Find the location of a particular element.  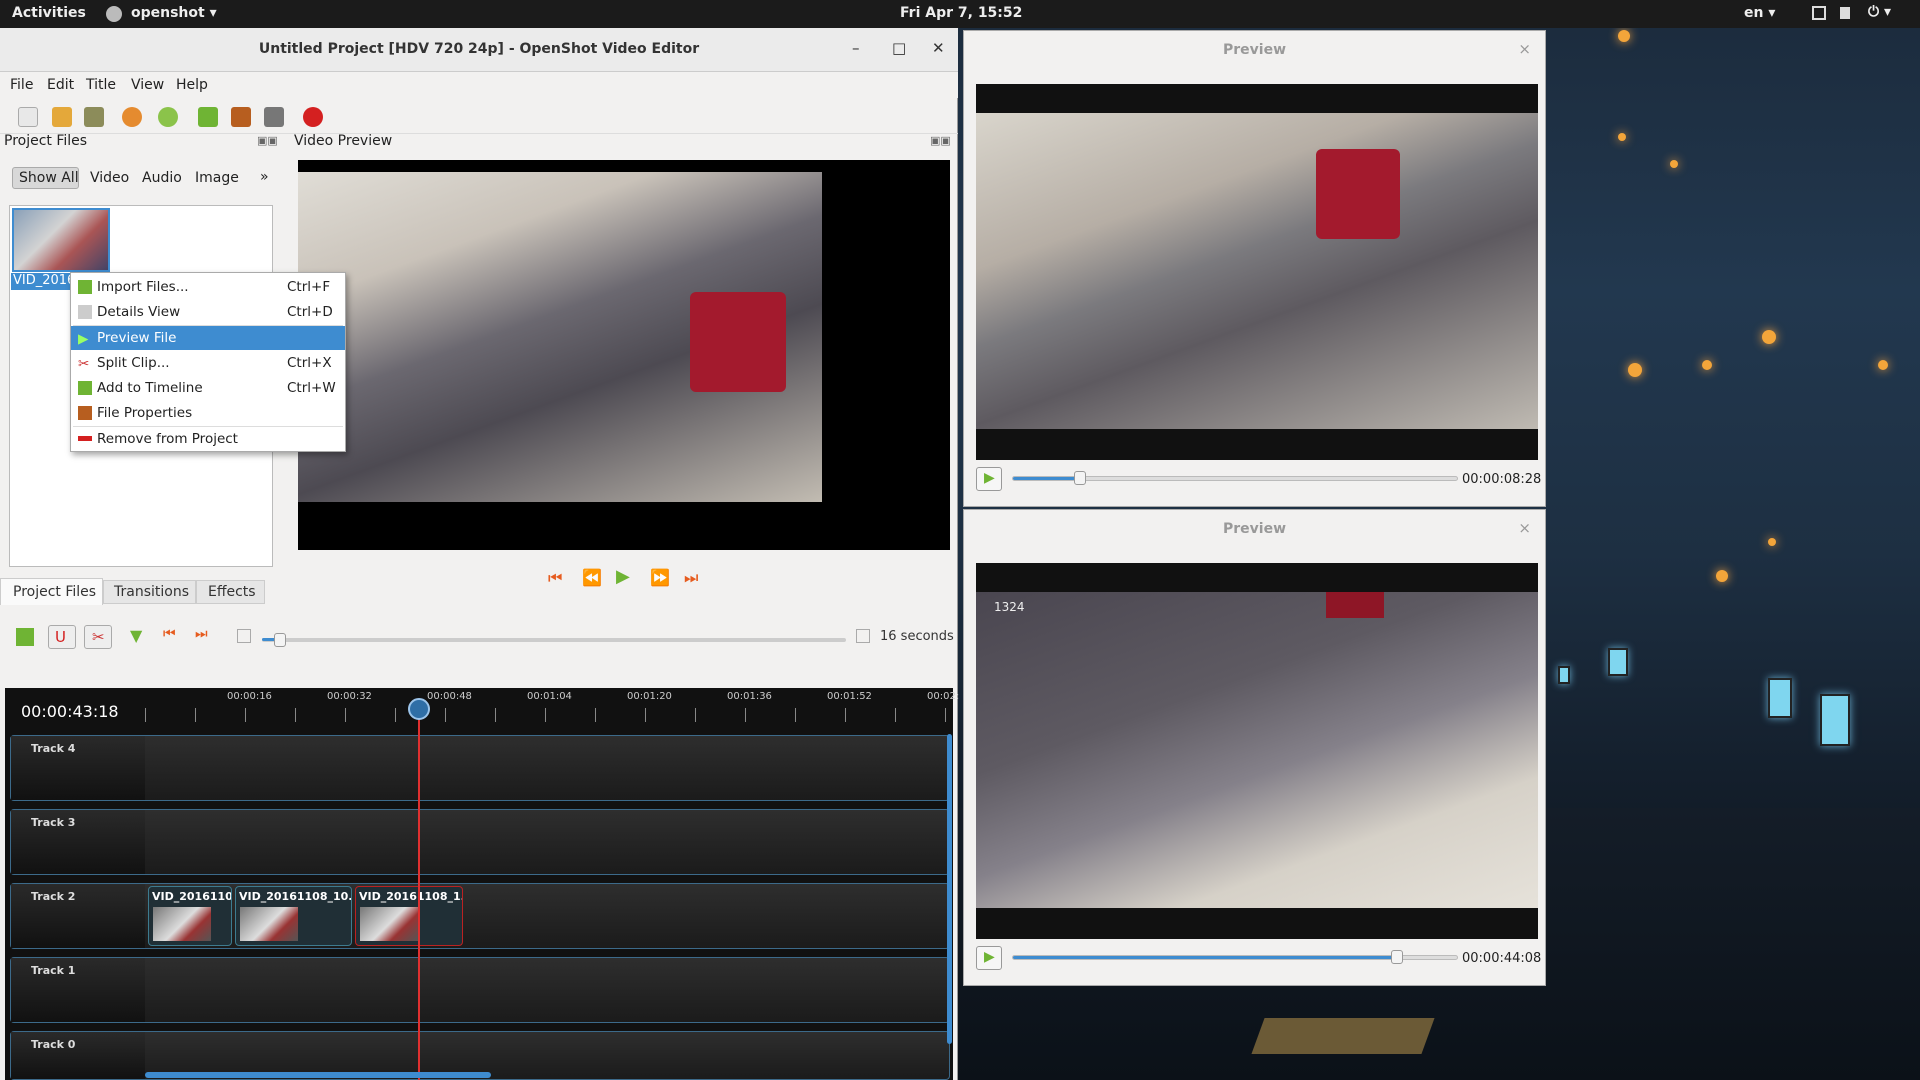

menu-edit: Edit is located at coordinates (60, 85).